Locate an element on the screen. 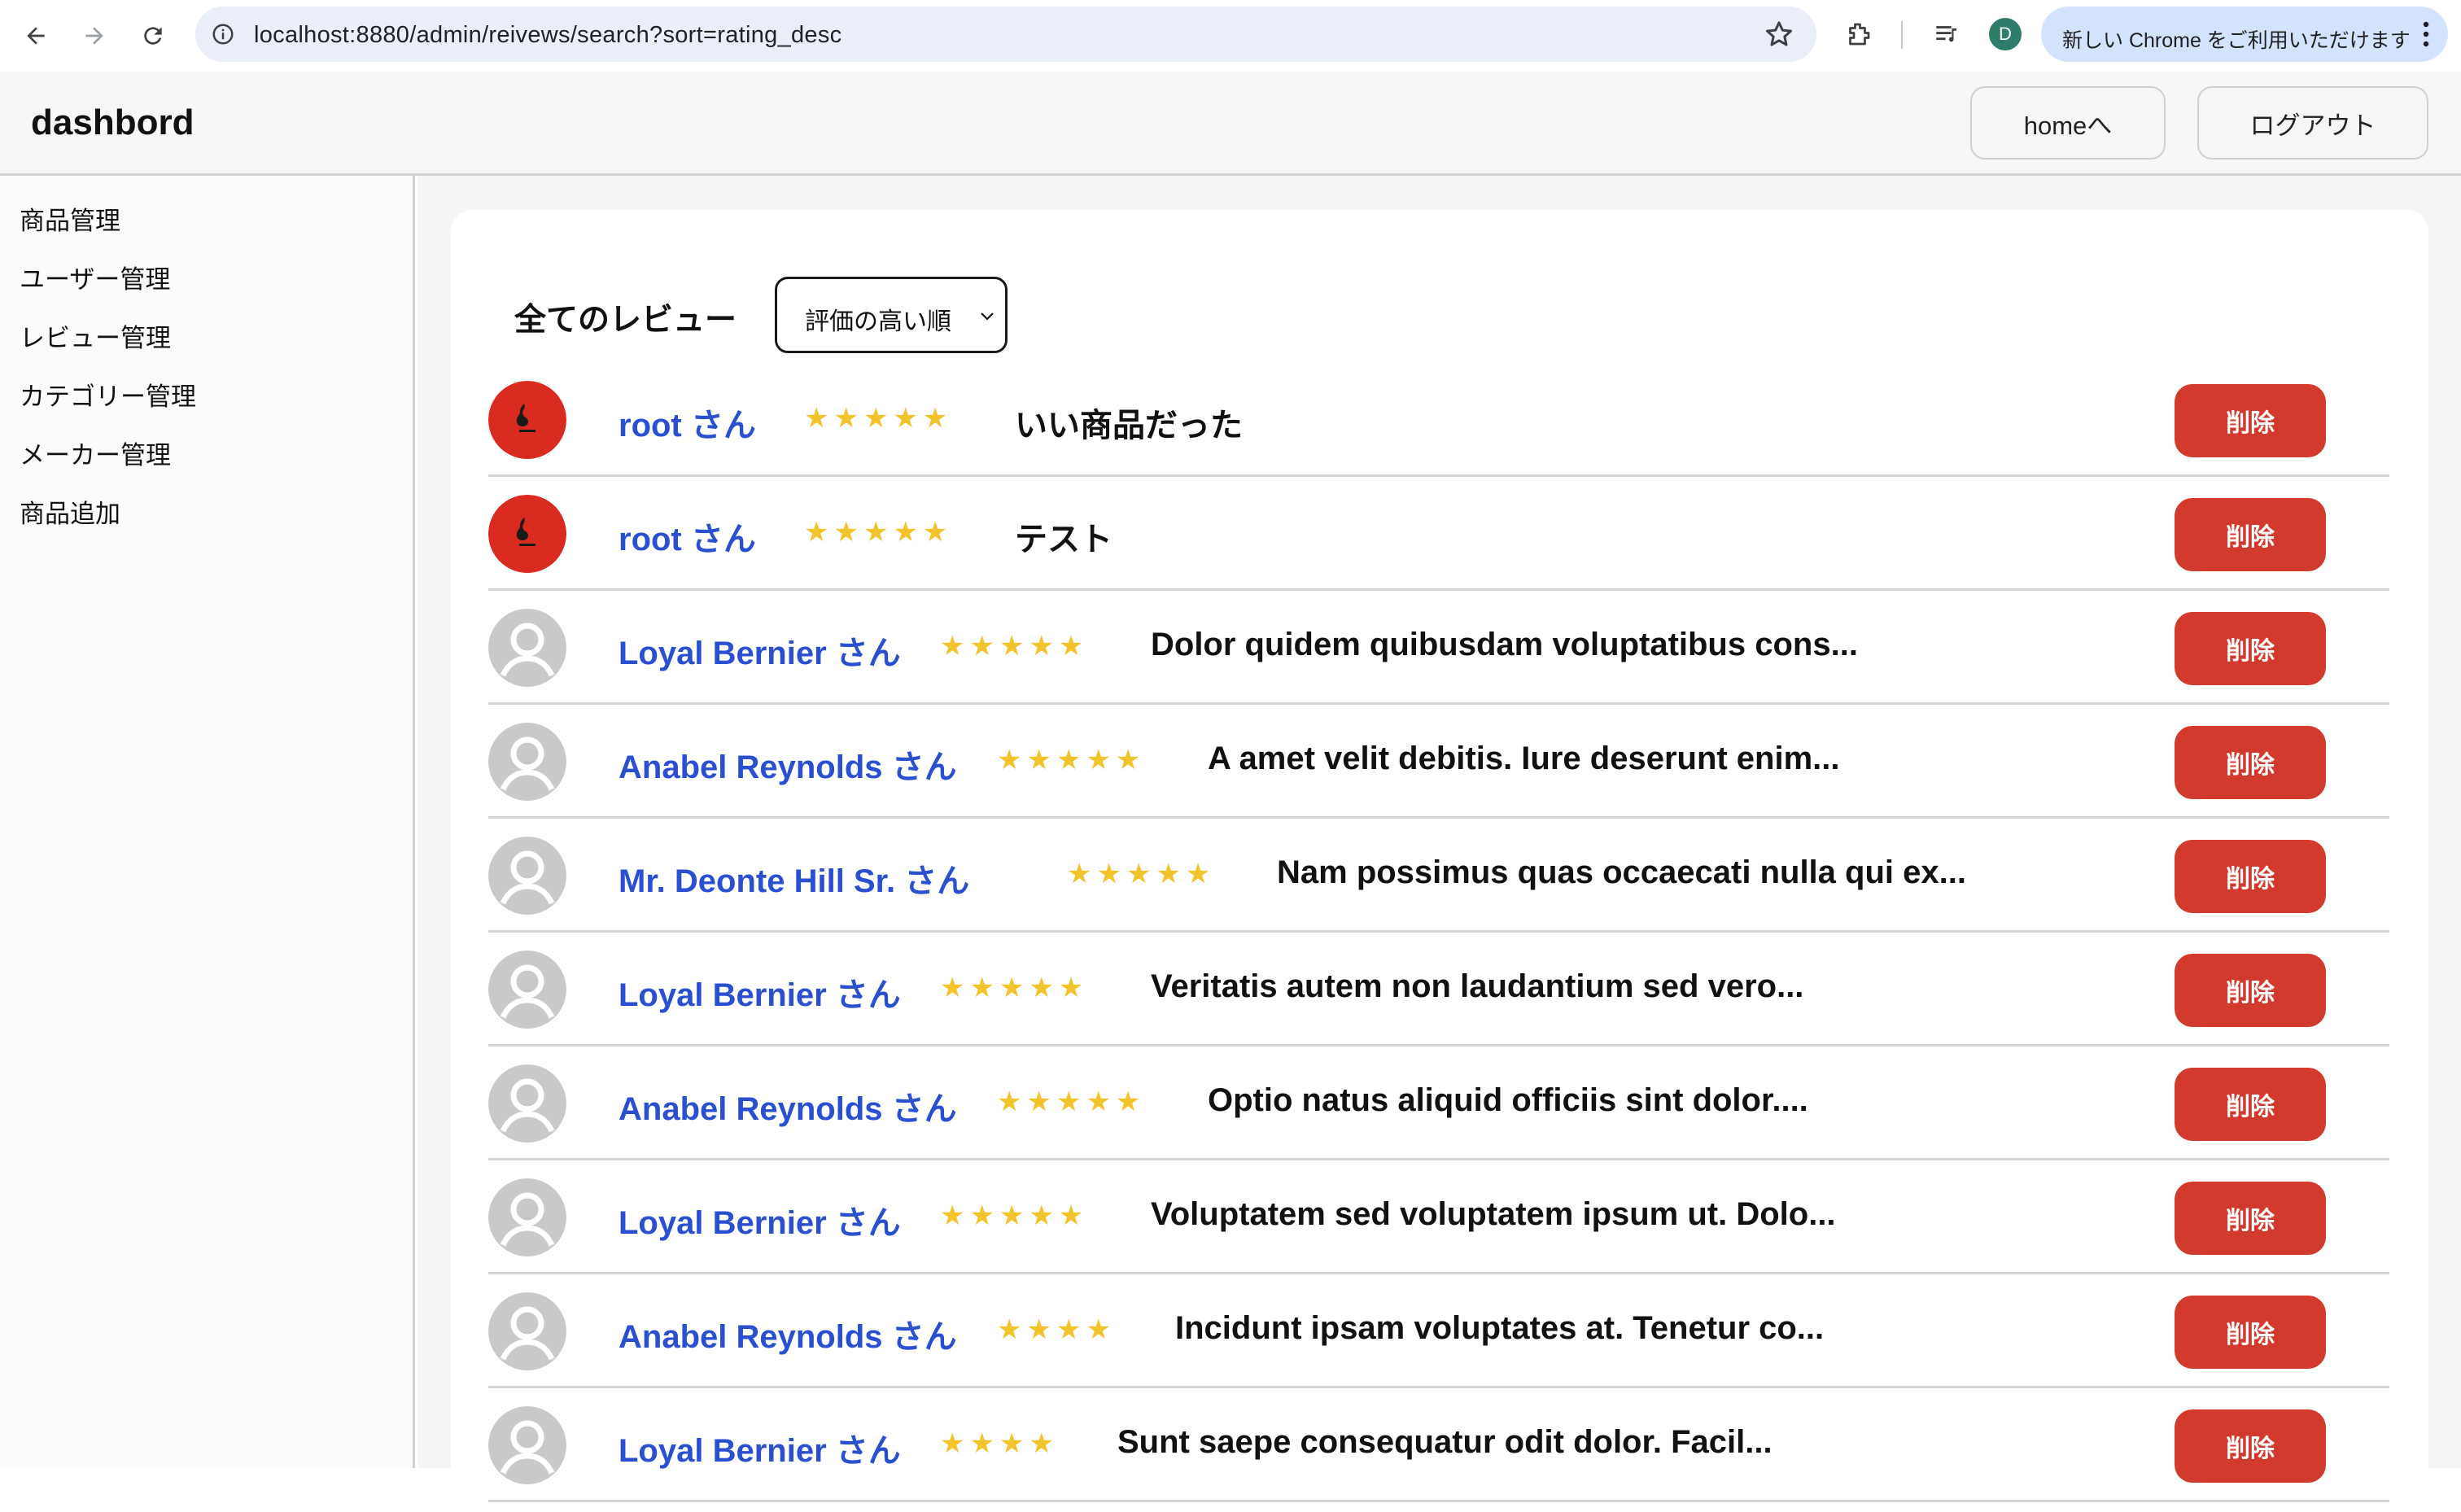 The image size is (2461, 1512). site-info-icon is located at coordinates (223, 34).